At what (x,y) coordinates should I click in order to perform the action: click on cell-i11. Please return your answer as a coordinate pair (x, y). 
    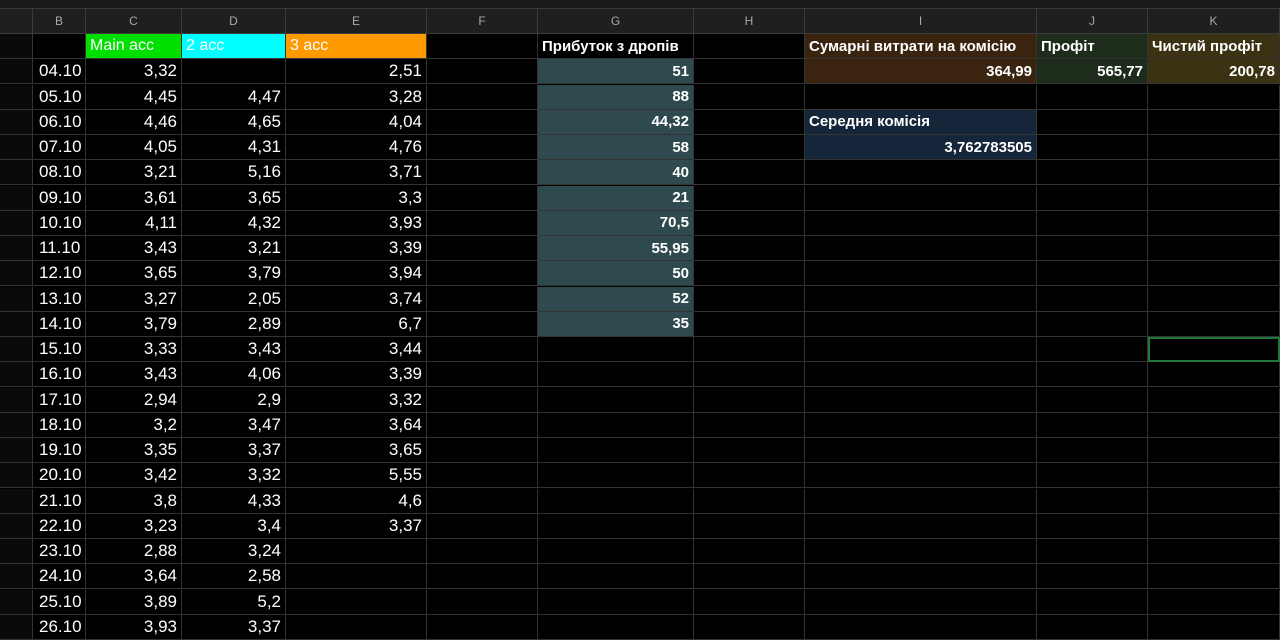
    Looking at the image, I should click on (921, 299).